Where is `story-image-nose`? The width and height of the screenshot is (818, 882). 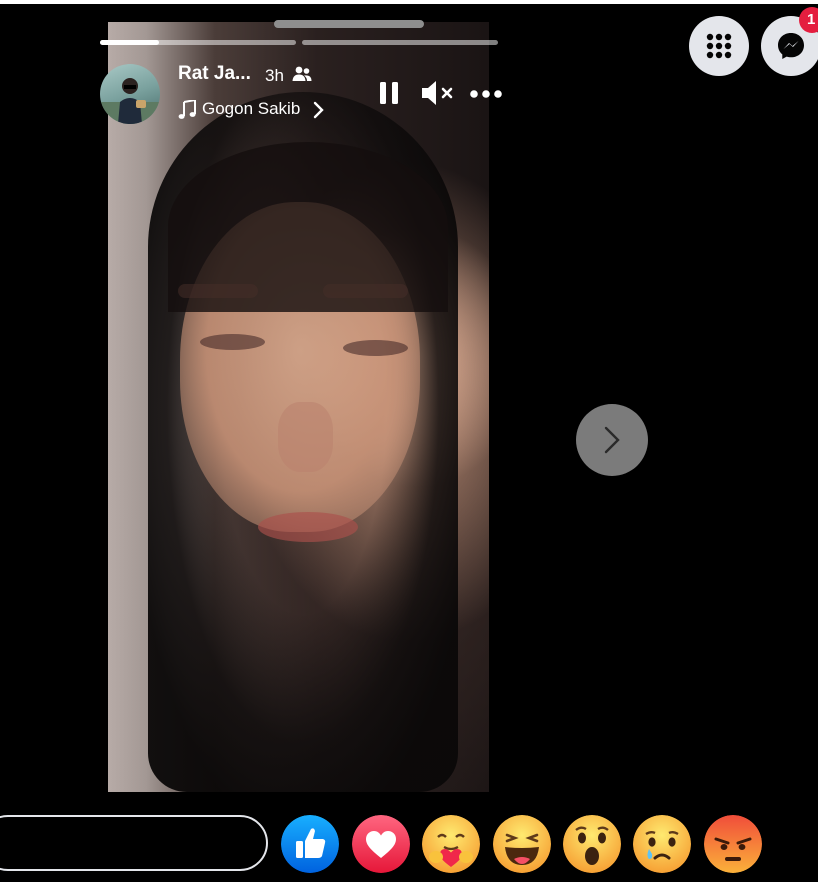 story-image-nose is located at coordinates (305, 437).